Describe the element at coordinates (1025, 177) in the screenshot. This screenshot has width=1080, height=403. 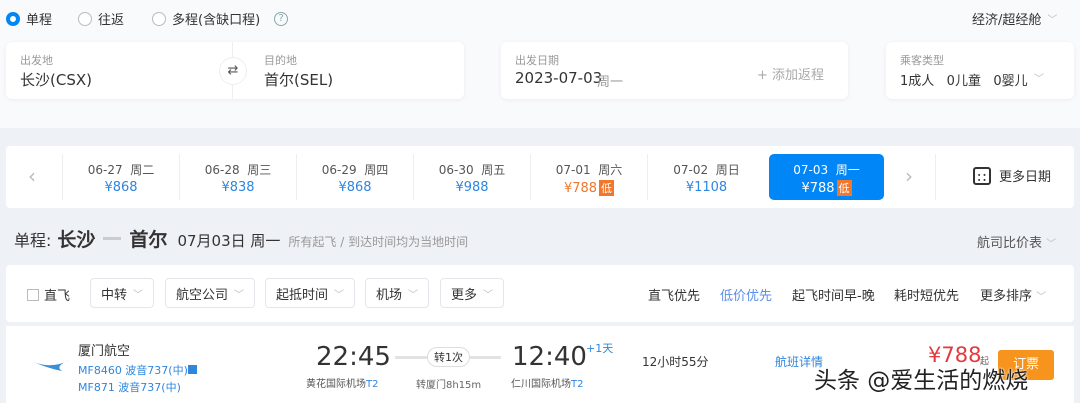
I see `more-dates-label: 更多日期` at that location.